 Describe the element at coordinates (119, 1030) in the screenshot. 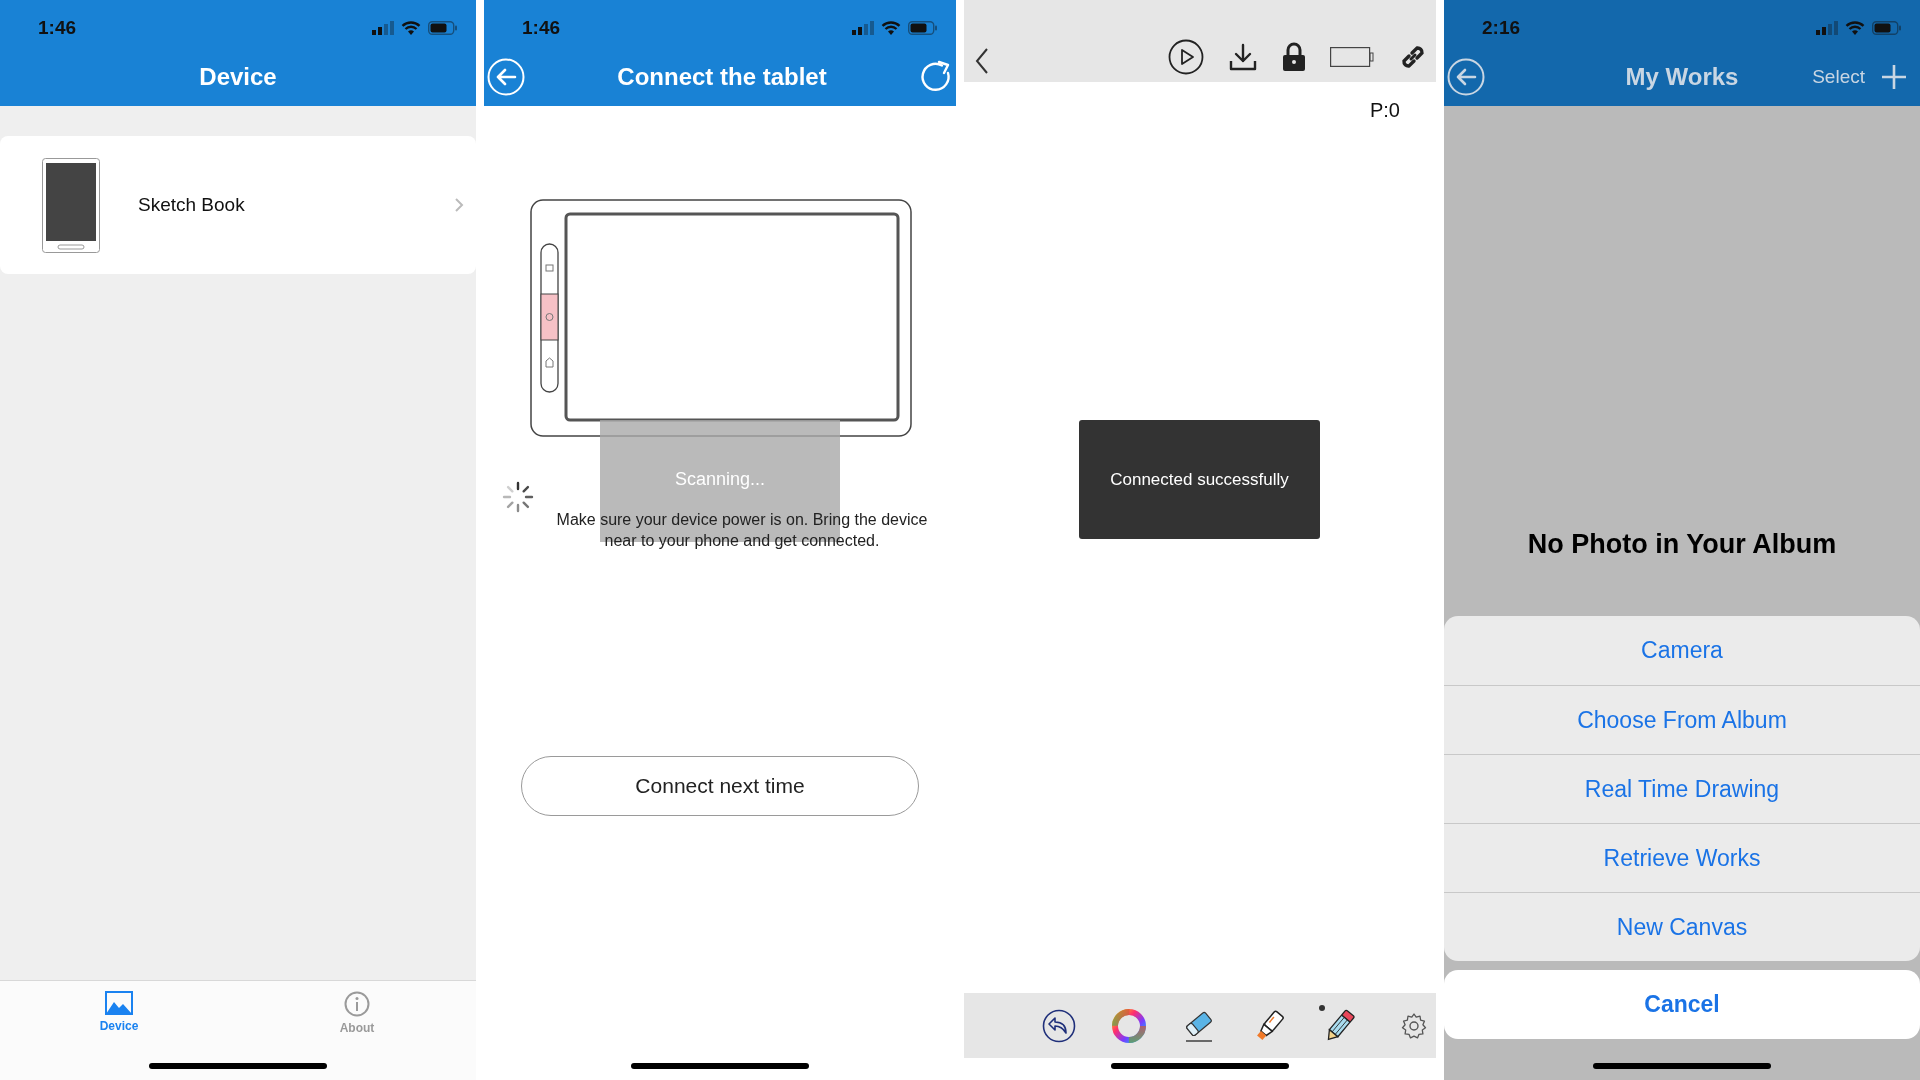

I see `tab: Device` at that location.